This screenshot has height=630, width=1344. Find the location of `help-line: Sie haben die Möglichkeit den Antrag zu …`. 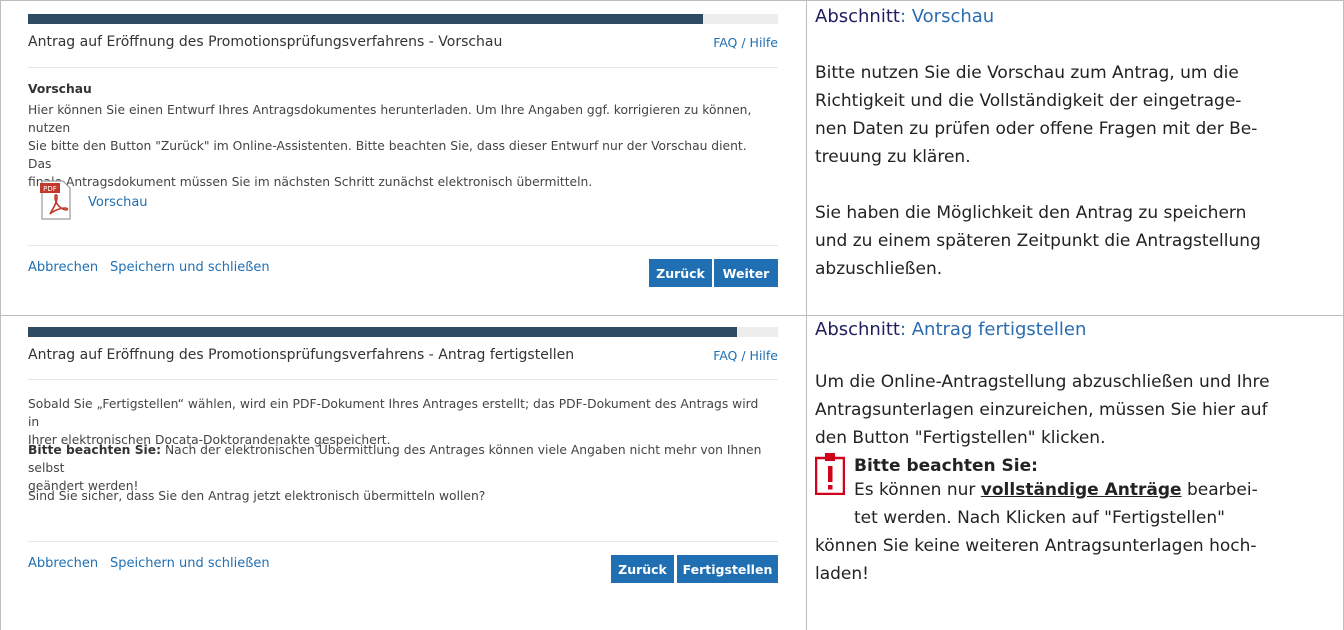

help-line: Sie haben die Möglichkeit den Antrag zu … is located at coordinates (1031, 213).